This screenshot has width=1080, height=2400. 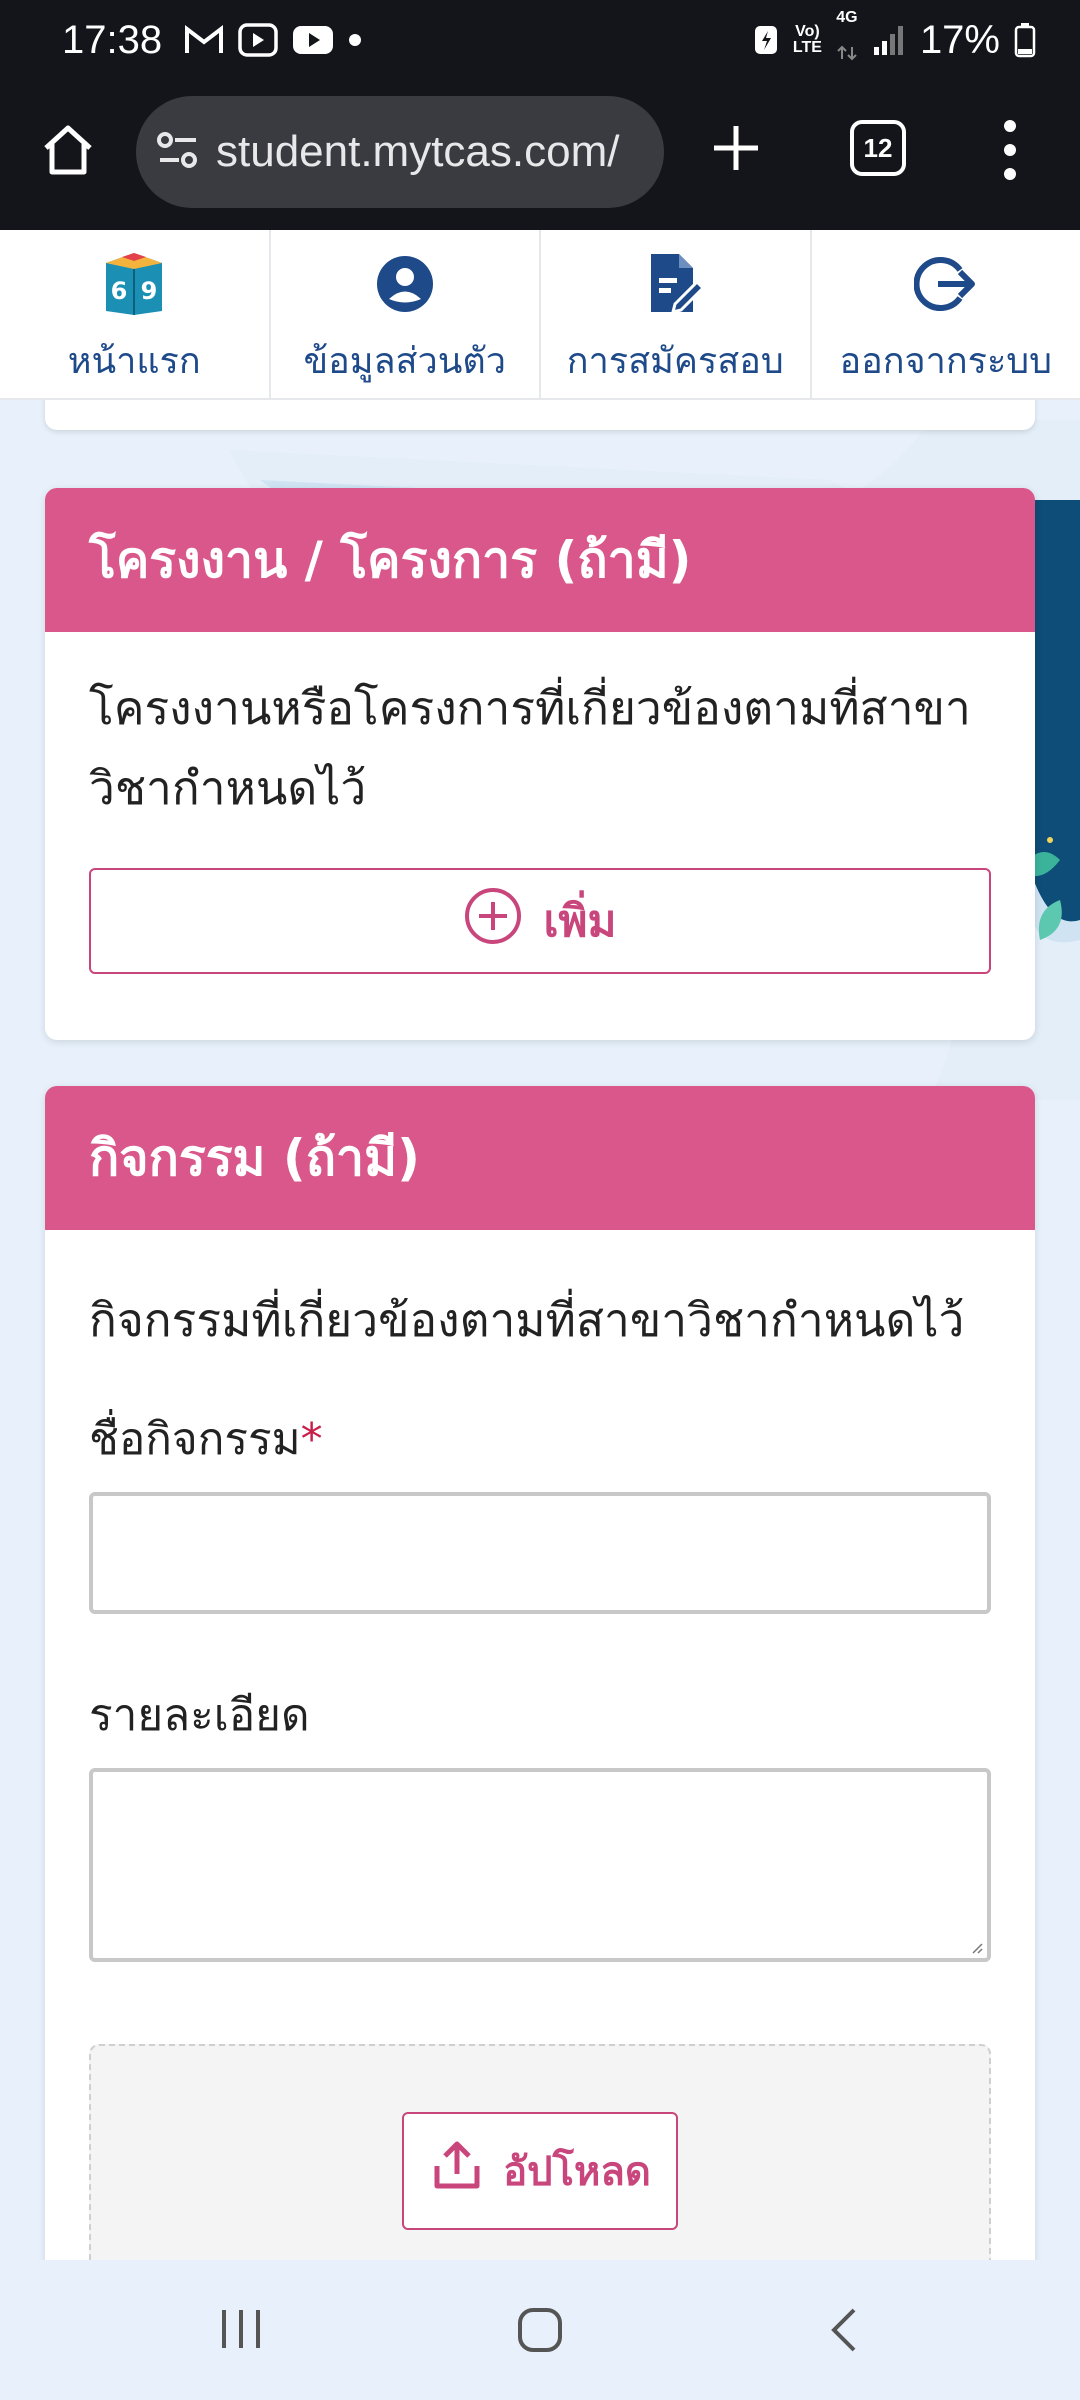 I want to click on browser-toolbar: student.mytcas.com/ 12, so click(x=540, y=155).